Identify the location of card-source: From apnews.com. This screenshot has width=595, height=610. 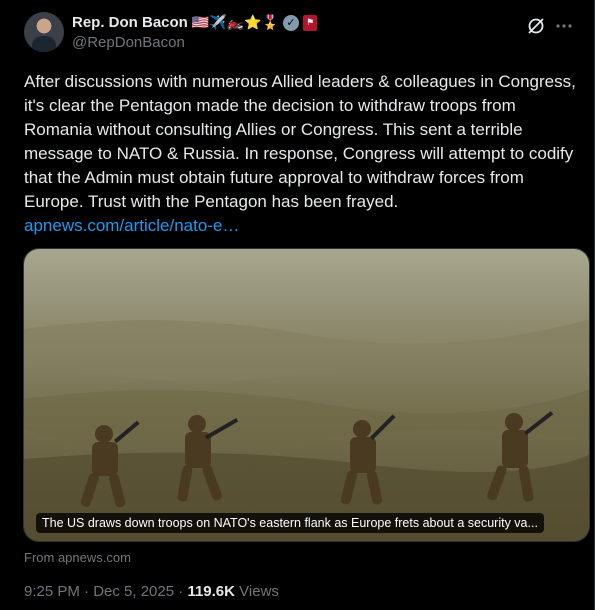
(77, 557).